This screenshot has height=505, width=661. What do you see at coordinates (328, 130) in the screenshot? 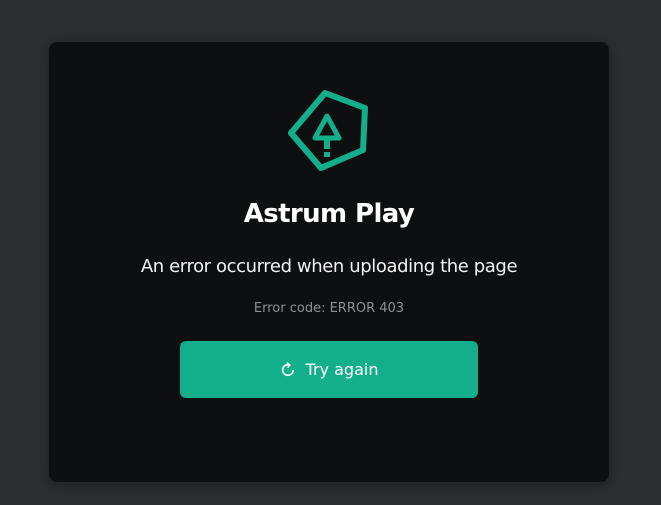
I see `astrum-logo-icon` at bounding box center [328, 130].